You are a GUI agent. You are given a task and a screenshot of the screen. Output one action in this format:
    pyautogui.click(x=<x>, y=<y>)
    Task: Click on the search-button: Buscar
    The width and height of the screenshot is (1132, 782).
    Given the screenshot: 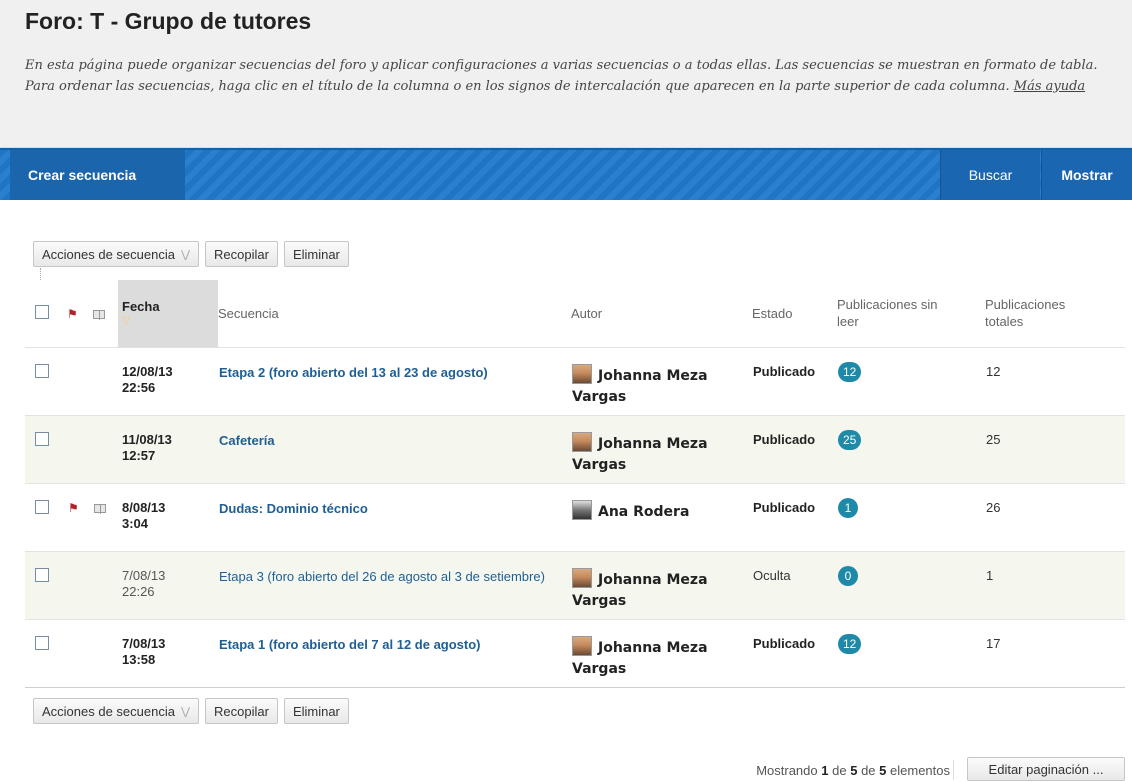 What is the action you would take?
    pyautogui.click(x=990, y=175)
    